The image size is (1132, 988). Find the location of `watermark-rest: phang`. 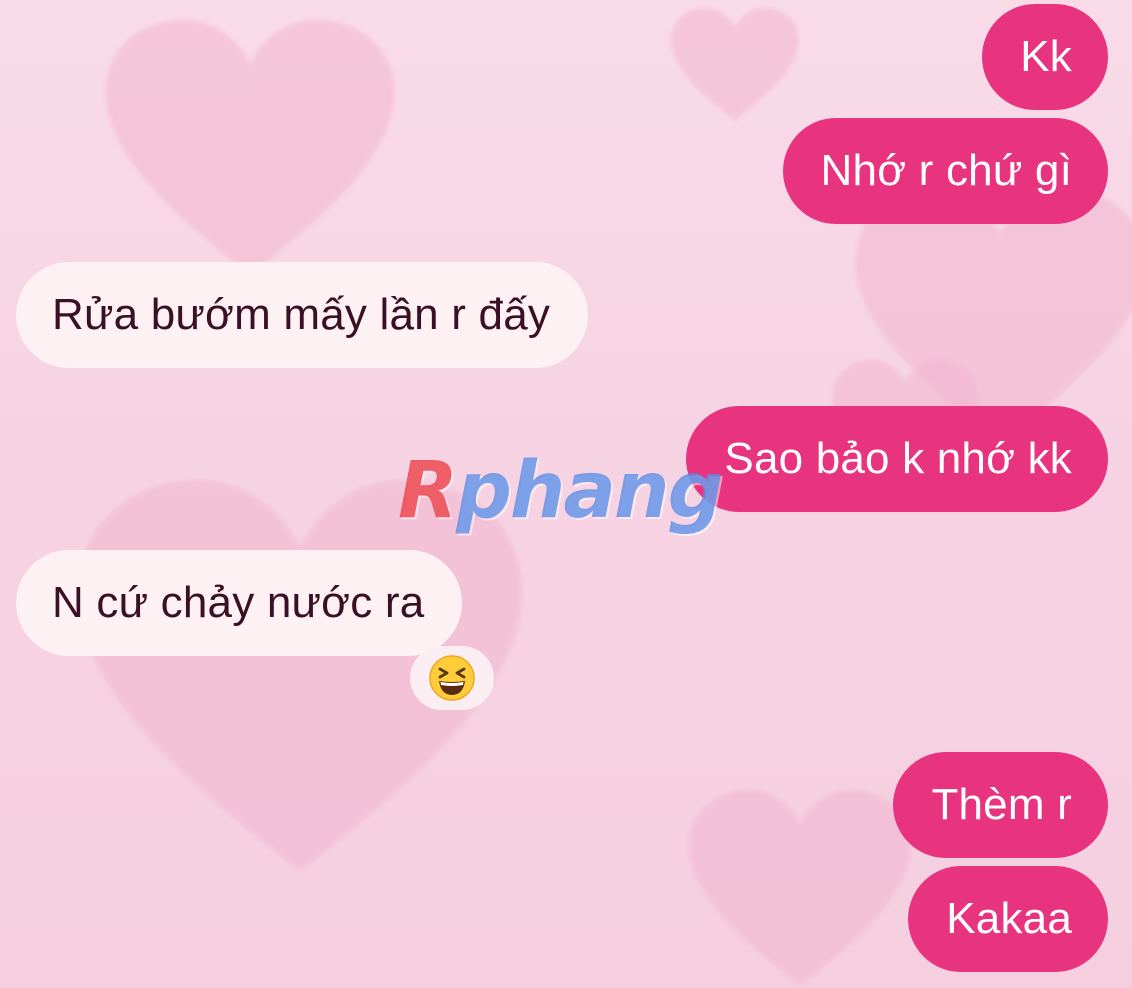

watermark-rest: phang is located at coordinates (589, 491).